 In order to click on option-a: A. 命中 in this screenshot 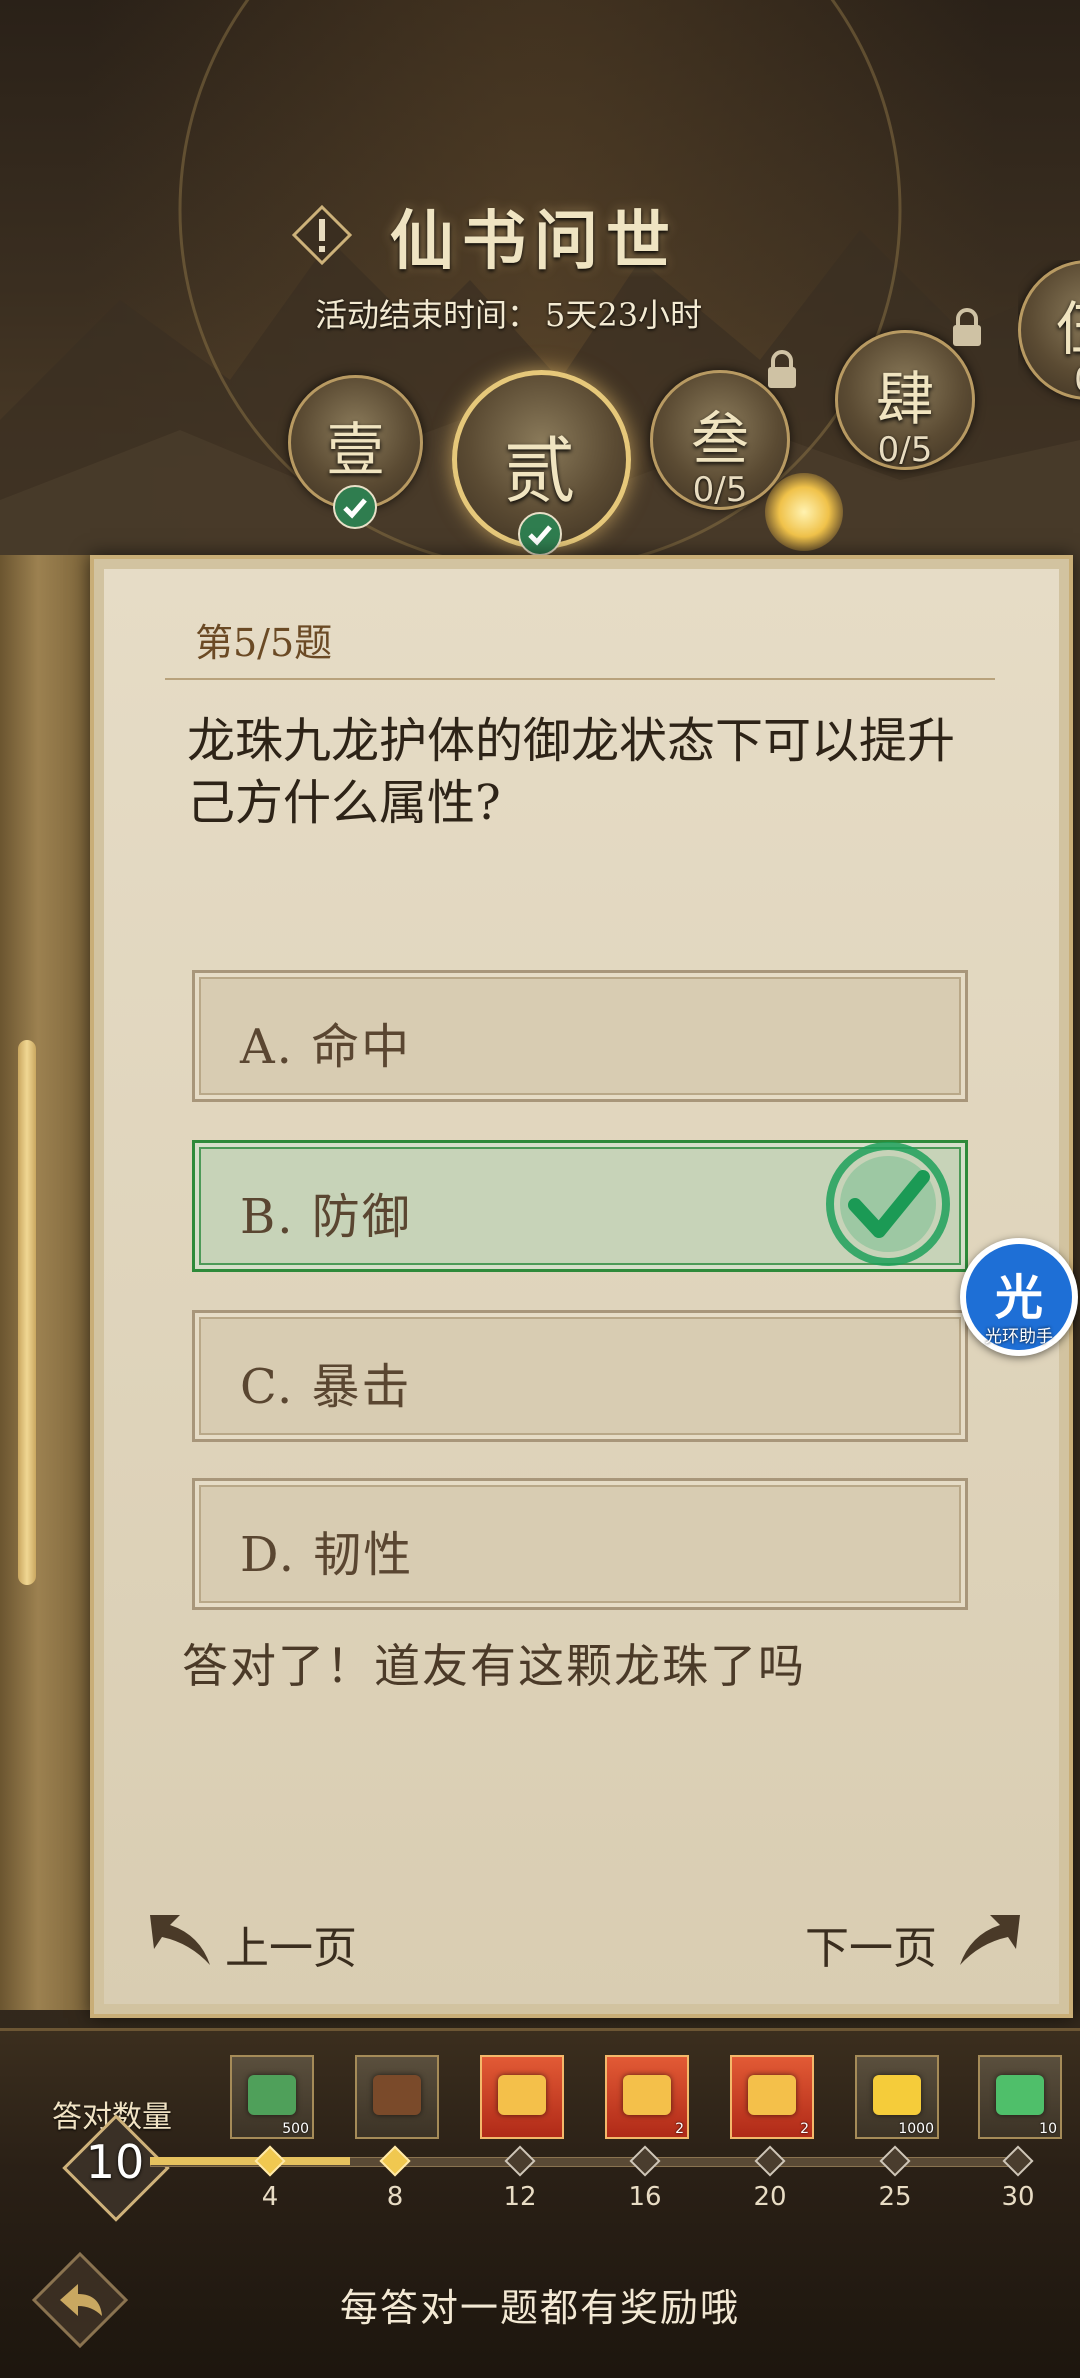, I will do `click(580, 1036)`.